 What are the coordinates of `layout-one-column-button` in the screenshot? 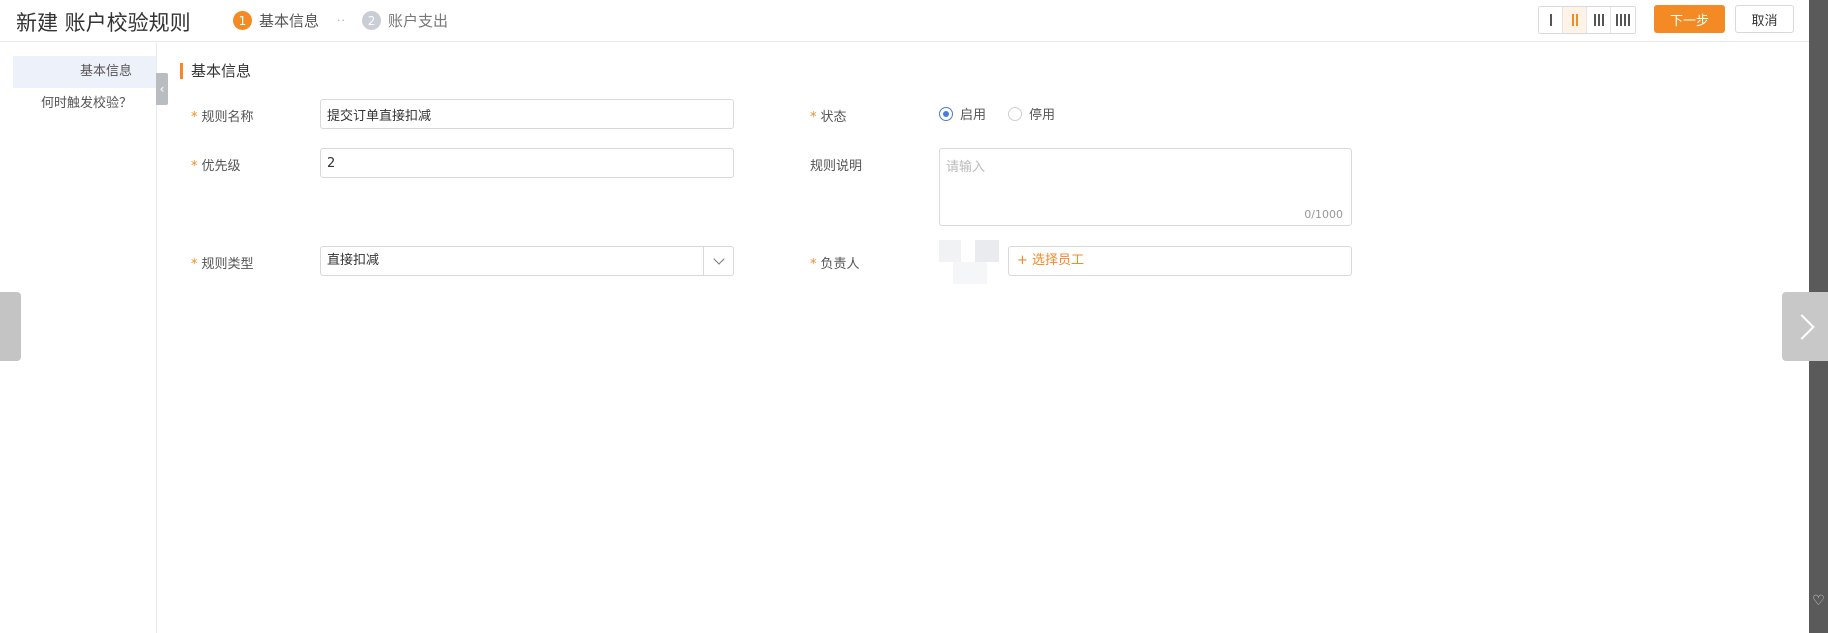 It's located at (1551, 20).